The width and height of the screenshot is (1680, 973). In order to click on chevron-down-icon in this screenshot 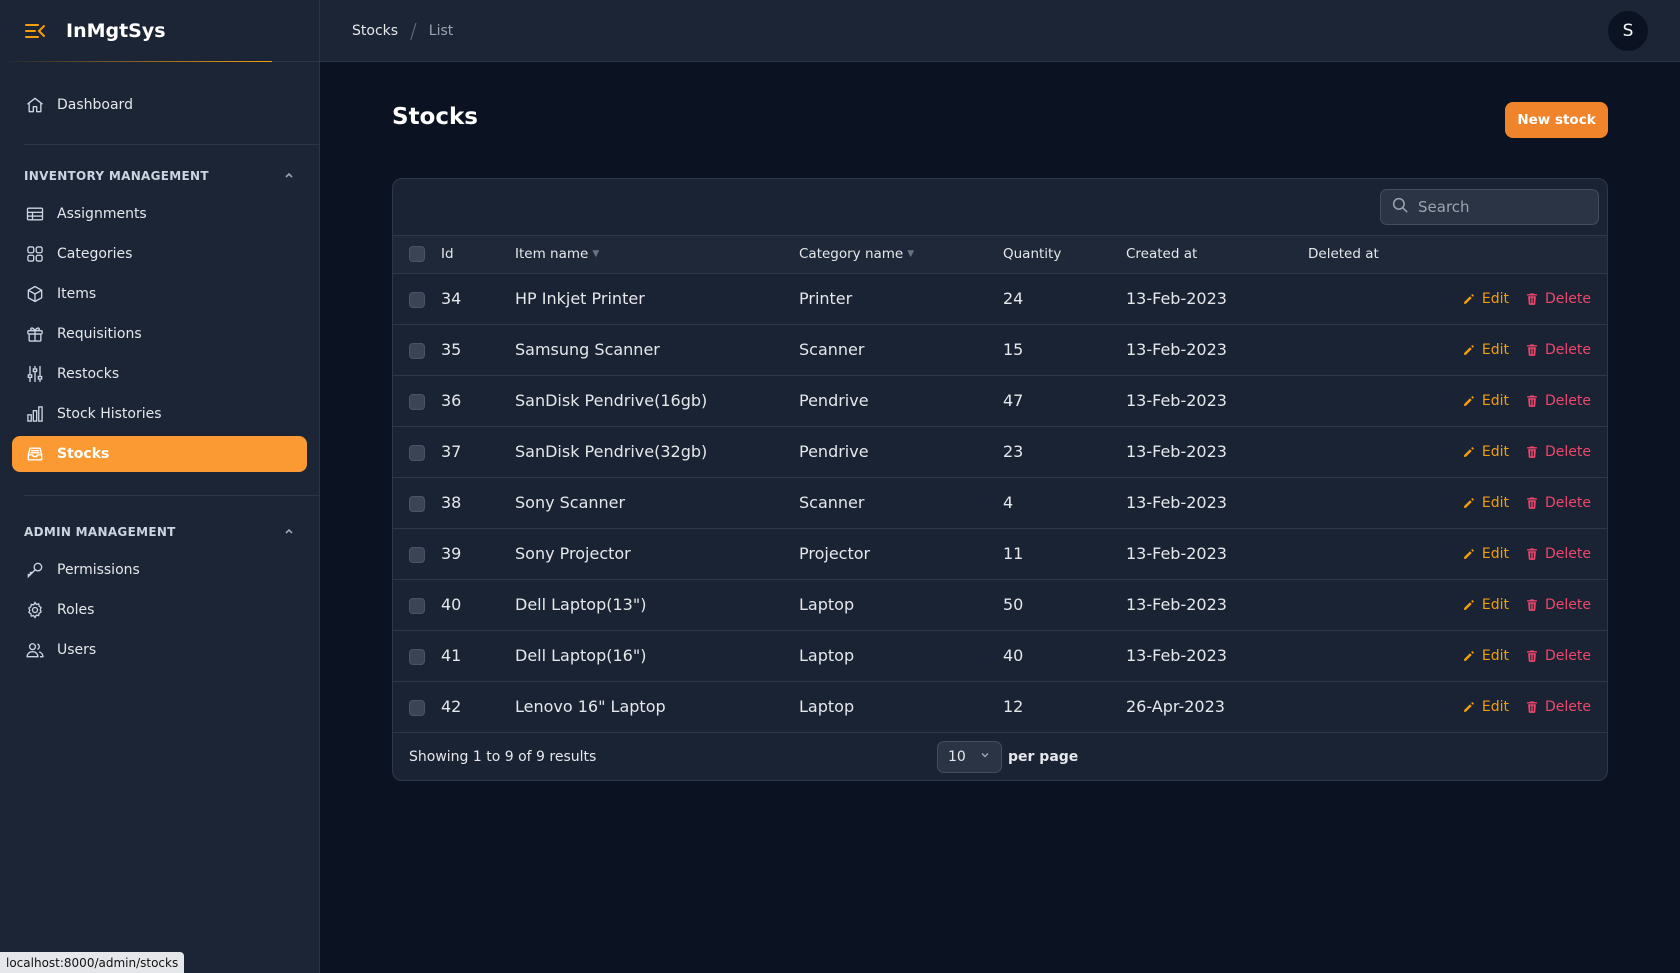, I will do `click(985, 757)`.